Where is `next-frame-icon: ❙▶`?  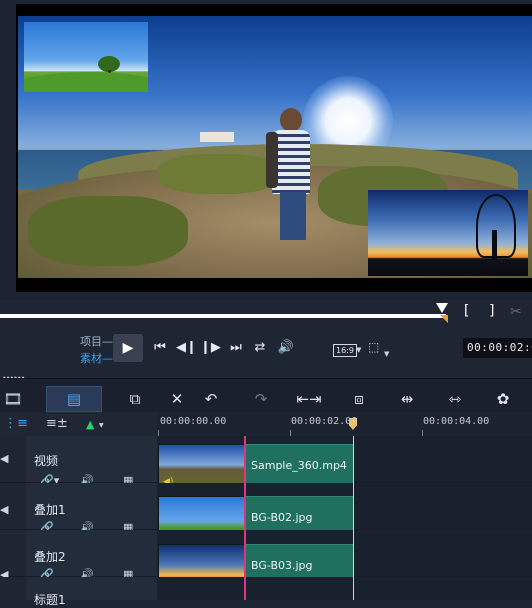 next-frame-icon: ❙▶ is located at coordinates (210, 348).